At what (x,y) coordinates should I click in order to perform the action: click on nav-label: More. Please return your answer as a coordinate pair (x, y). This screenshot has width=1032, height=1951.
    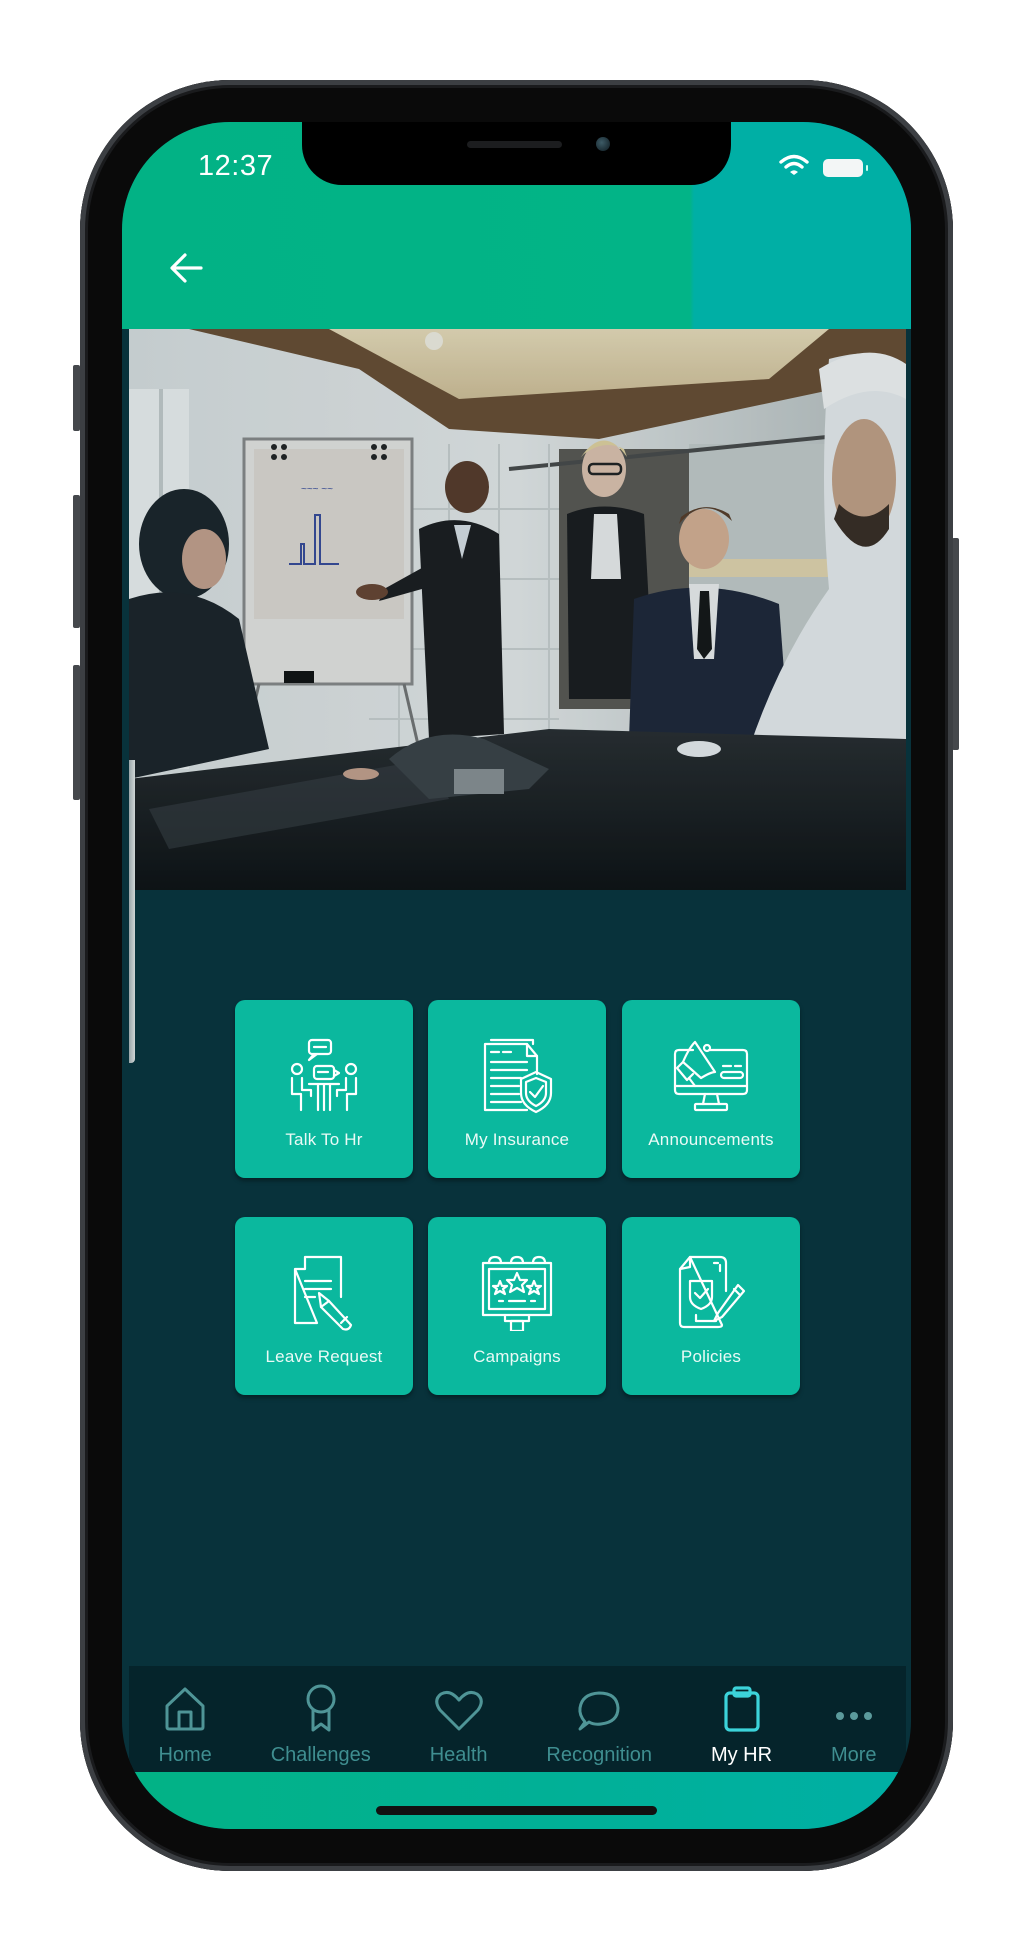
    Looking at the image, I should click on (853, 1755).